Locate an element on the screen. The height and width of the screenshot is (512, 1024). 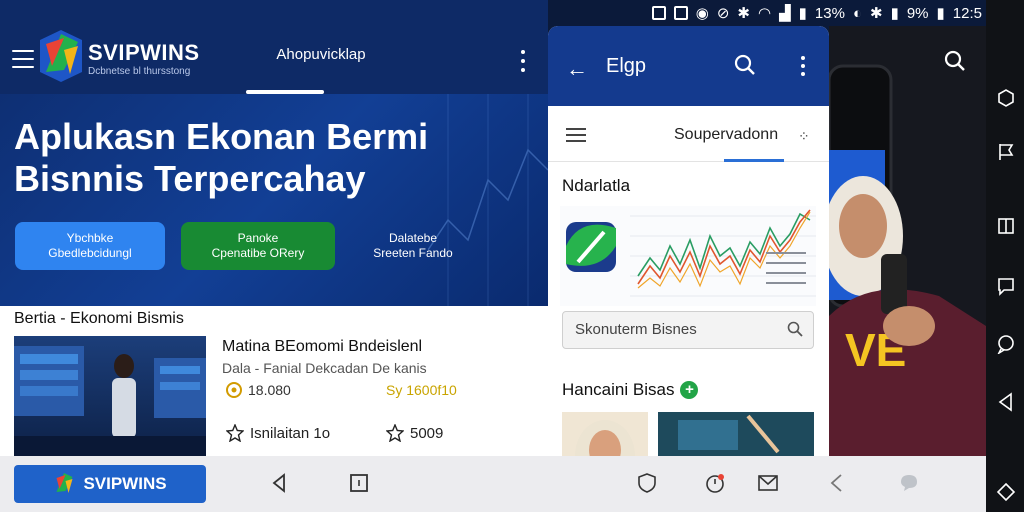
logo-tagline: Dcbnetse bl thursstong is located at coordinates (139, 71).